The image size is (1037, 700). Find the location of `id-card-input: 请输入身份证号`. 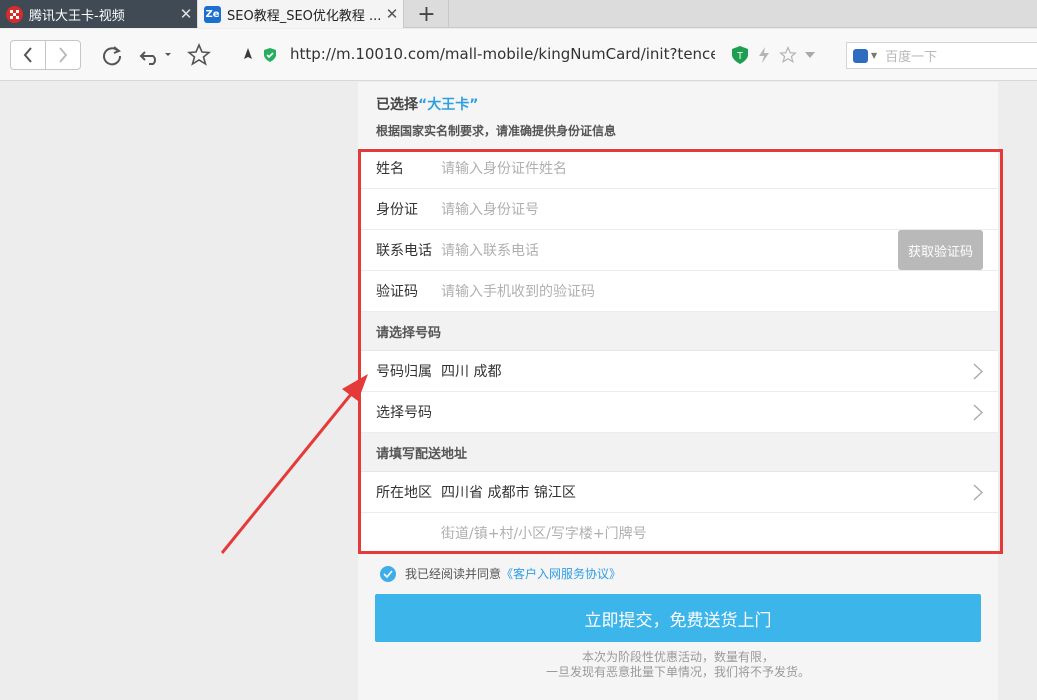

id-card-input: 请输入身份证号 is located at coordinates (490, 209).